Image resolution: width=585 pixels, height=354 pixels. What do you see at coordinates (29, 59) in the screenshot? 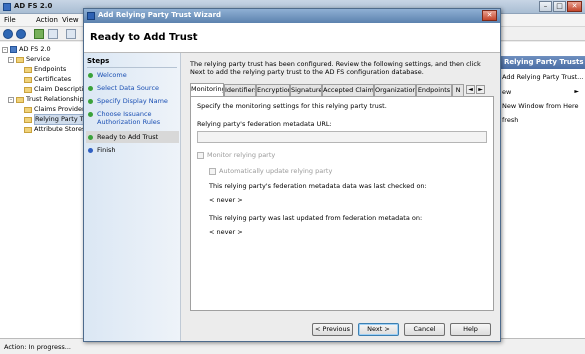
I see `tree-item-service: - Service` at bounding box center [29, 59].